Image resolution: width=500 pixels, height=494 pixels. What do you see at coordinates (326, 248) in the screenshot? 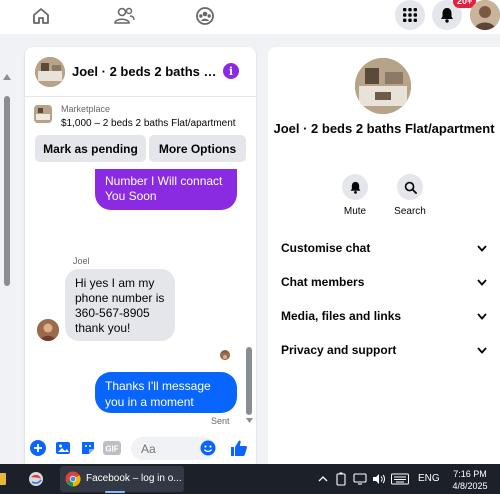
I see `section-label: Customise chat` at bounding box center [326, 248].